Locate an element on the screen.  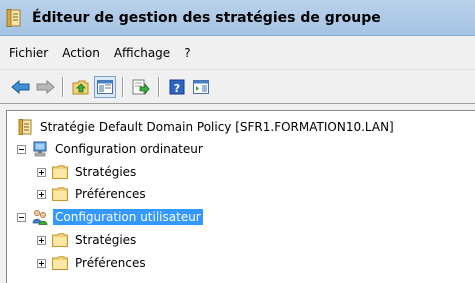
toolbar: ? is located at coordinates (237, 87).